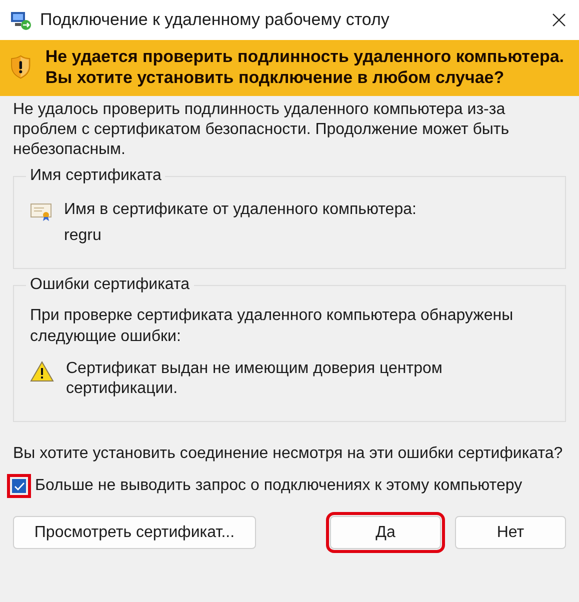 This screenshot has height=602, width=579. Describe the element at coordinates (255, 379) in the screenshot. I see `error-text: Сертификат выдан не имеющим доверия центром сертификации.` at that location.